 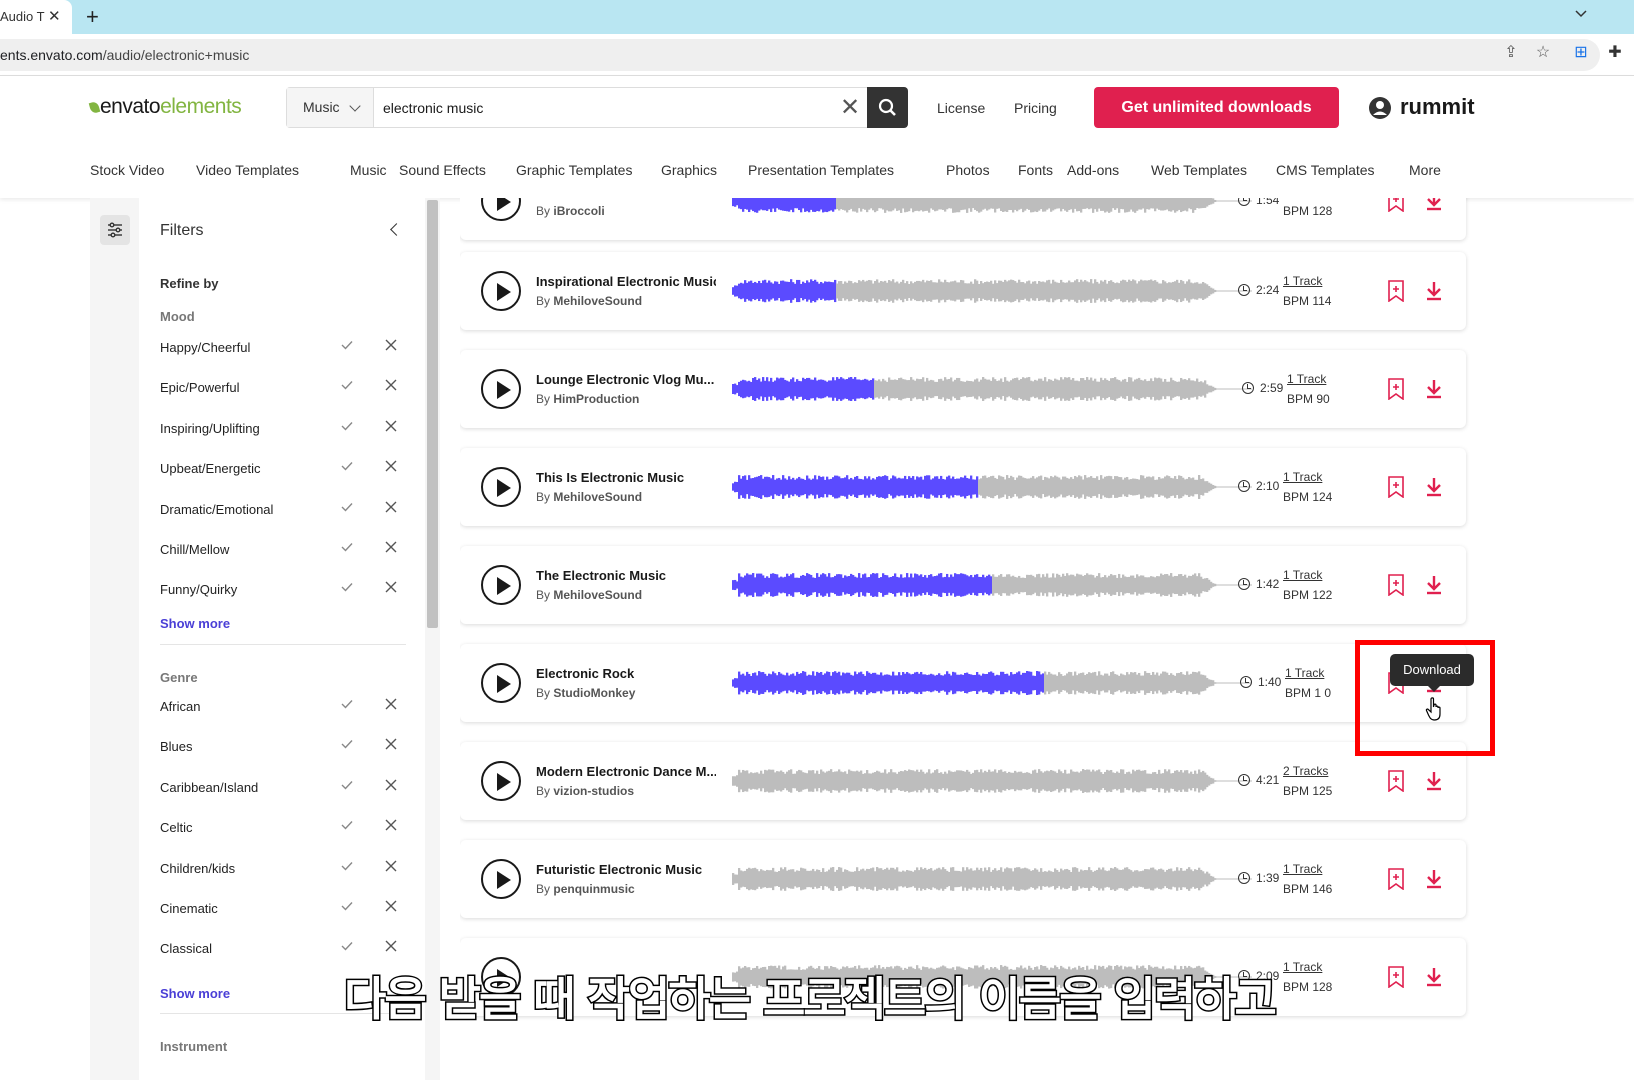 I want to click on clear-search-icon: ✕, so click(x=850, y=107).